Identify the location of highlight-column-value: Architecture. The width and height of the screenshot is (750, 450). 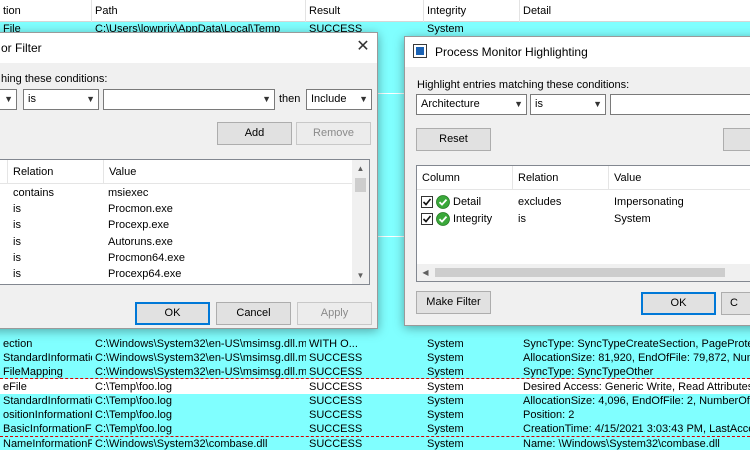
(450, 104).